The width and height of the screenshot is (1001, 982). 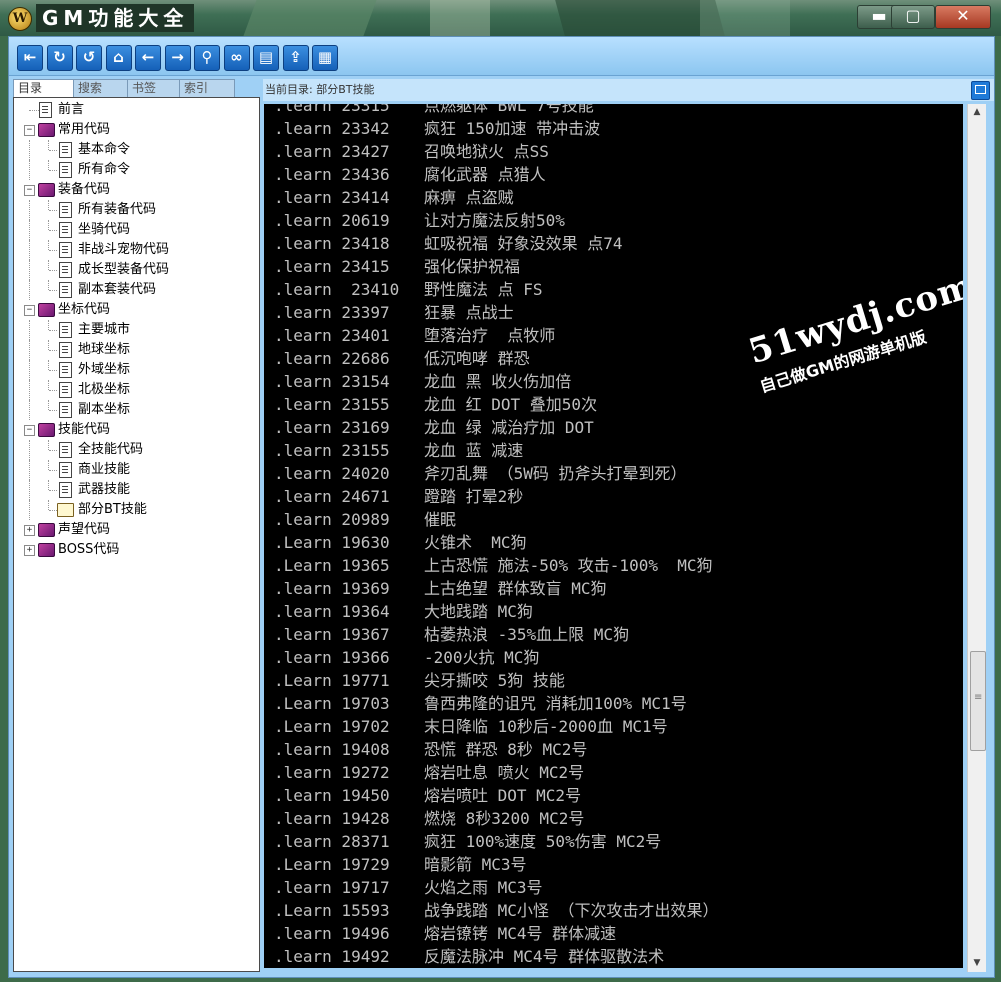 What do you see at coordinates (332, 312) in the screenshot?
I see `command-text: .learn 23397` at bounding box center [332, 312].